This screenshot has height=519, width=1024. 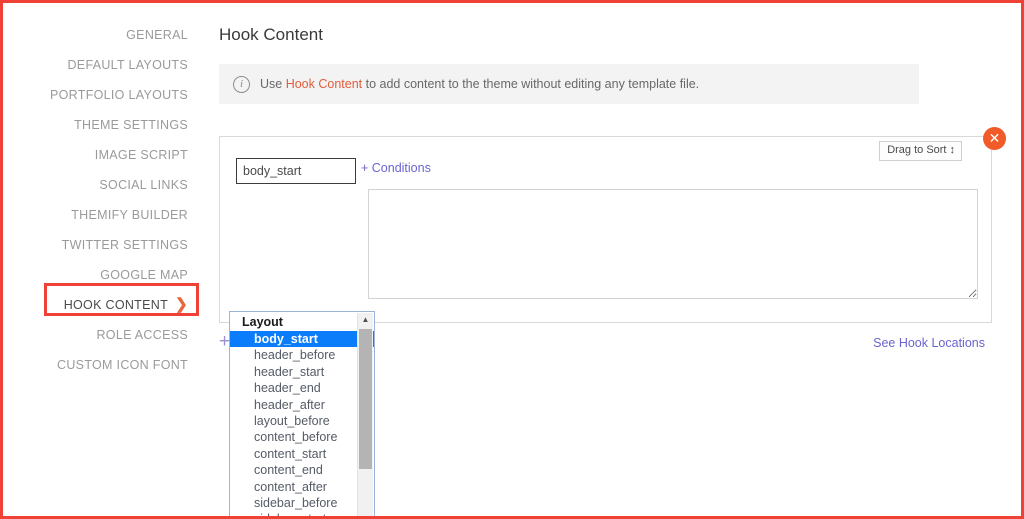 I want to click on sidebar-item-label: GOOGLE MAP, so click(x=144, y=275).